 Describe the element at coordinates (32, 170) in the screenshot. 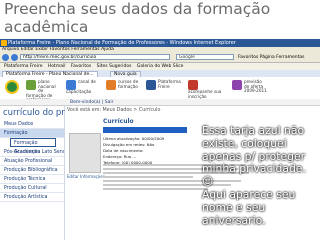

I see `sidebar-item-producao-bibliografica: Produção Bibliográfica` at that location.